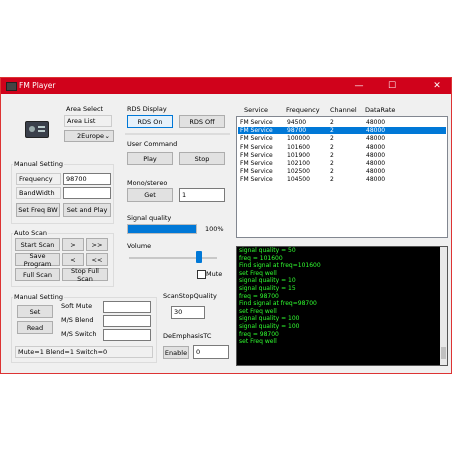 This screenshot has height=452, width=452. I want to click on divider, so click(177, 134).